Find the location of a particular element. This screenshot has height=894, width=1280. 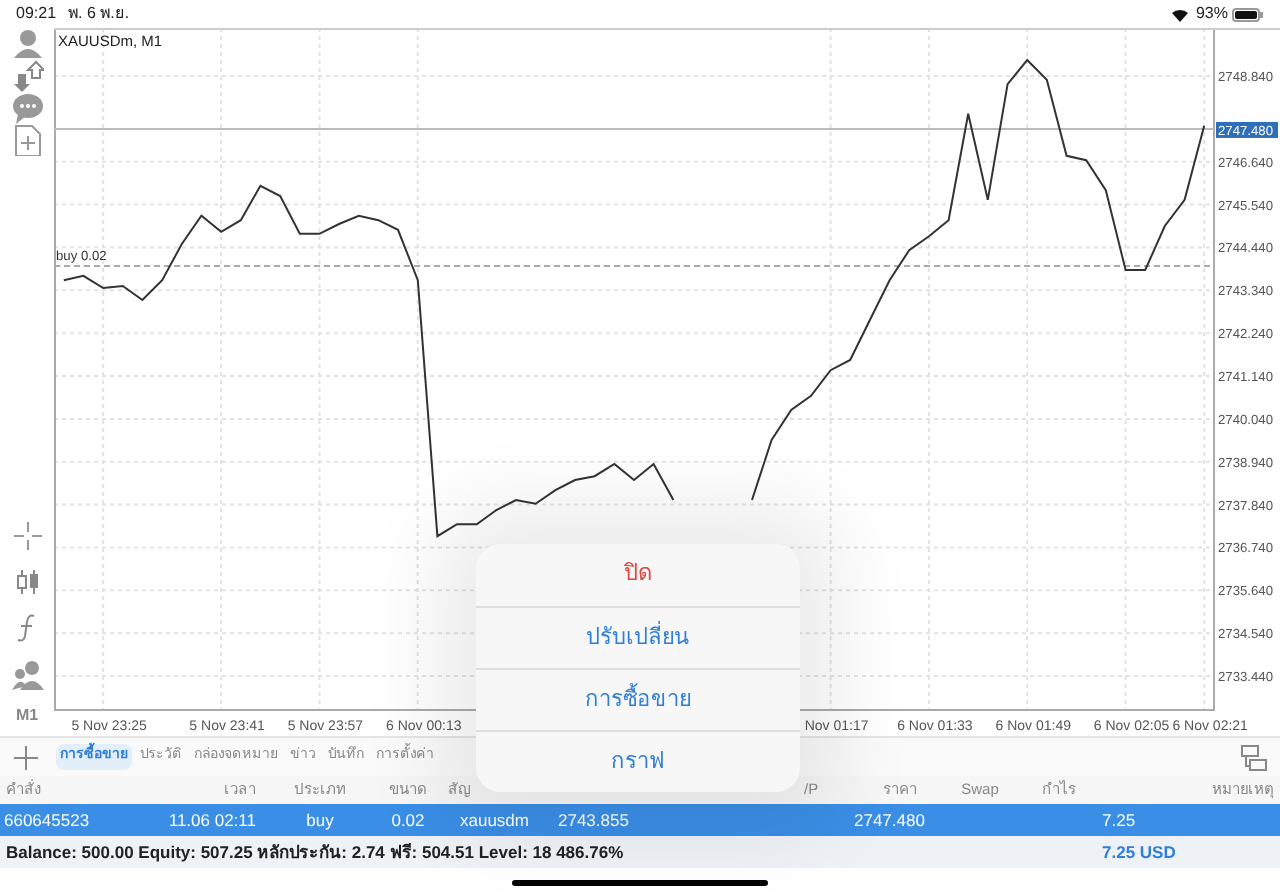

add-document-icon is located at coordinates (27, 140).